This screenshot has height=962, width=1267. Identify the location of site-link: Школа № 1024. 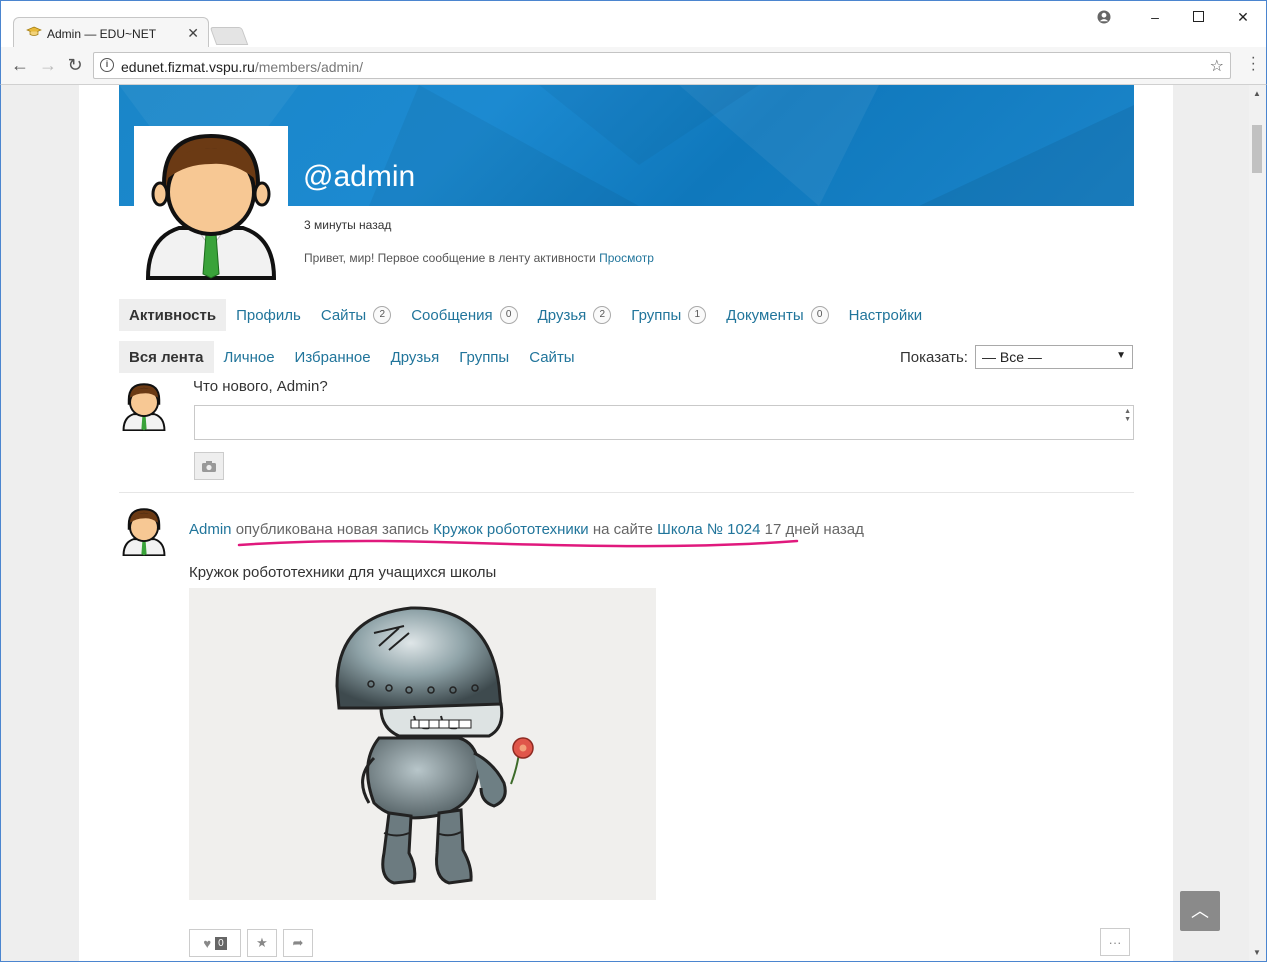
(708, 529).